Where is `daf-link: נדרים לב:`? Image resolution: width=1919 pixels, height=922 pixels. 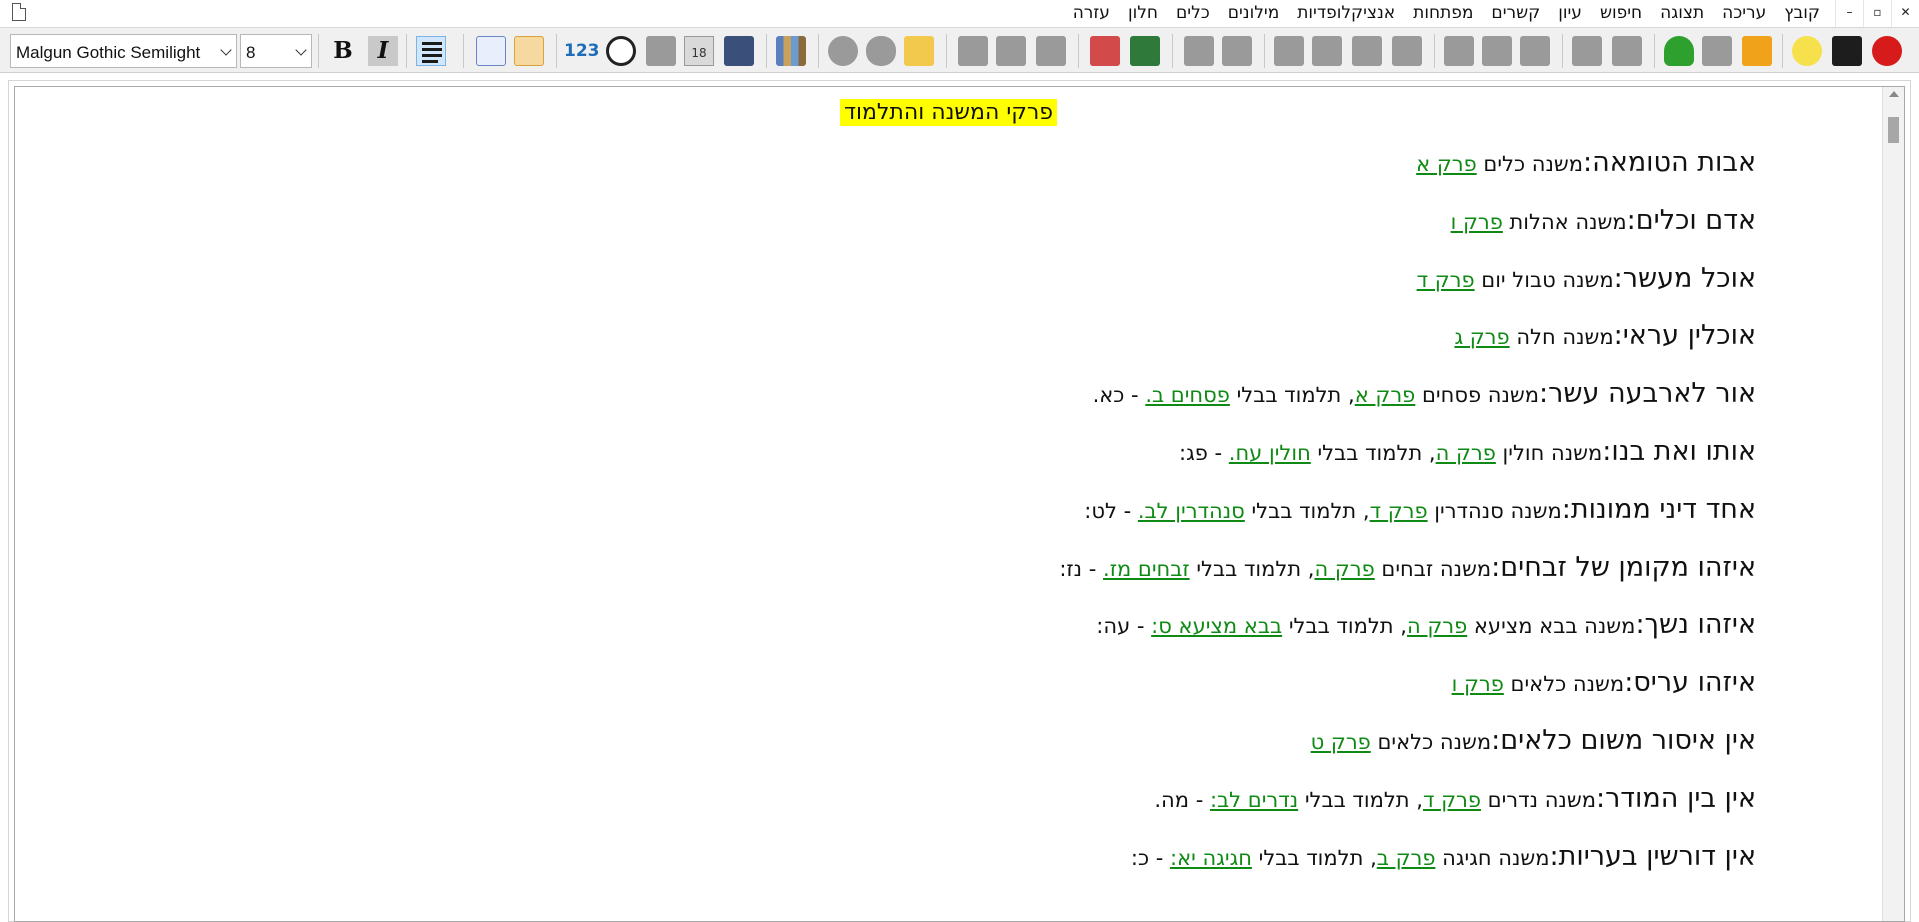 daf-link: נדרים לב: is located at coordinates (1254, 800).